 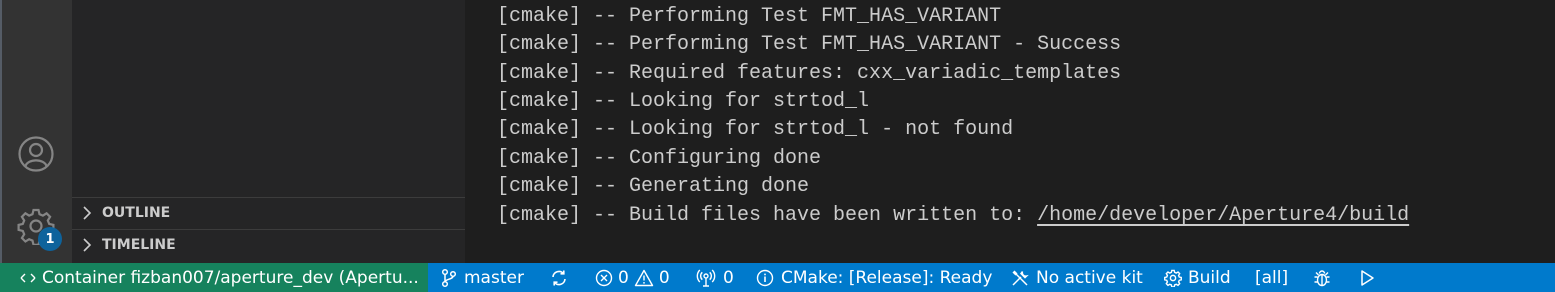 I want to click on ports-item: 0, so click(x=715, y=277).